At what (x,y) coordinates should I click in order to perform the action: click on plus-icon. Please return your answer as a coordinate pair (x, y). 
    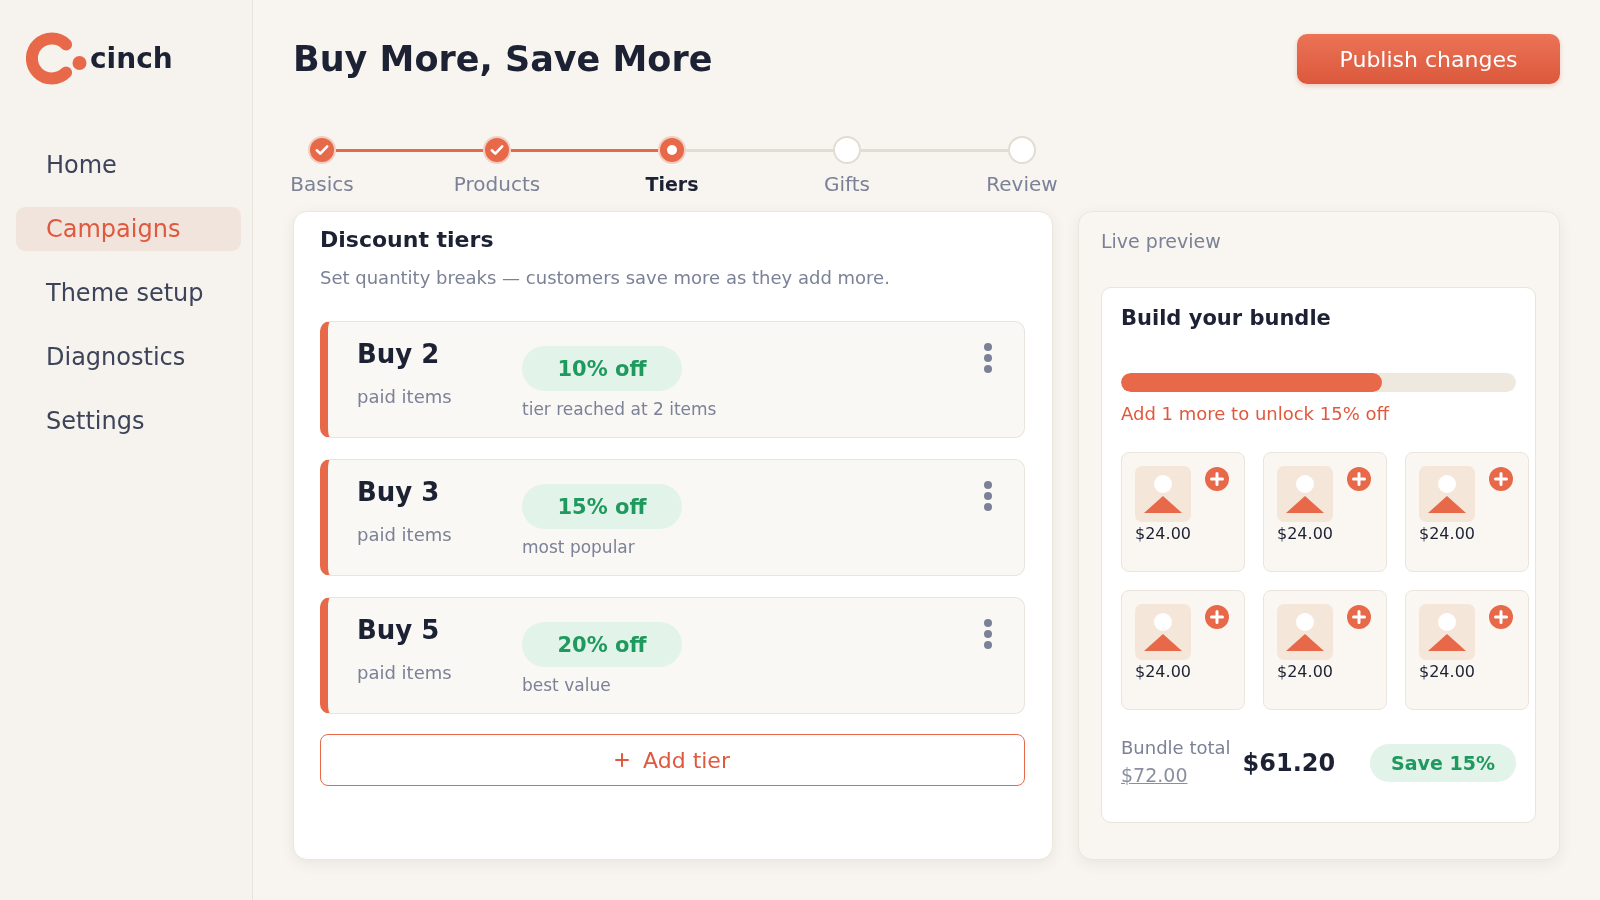
    Looking at the image, I should click on (622, 760).